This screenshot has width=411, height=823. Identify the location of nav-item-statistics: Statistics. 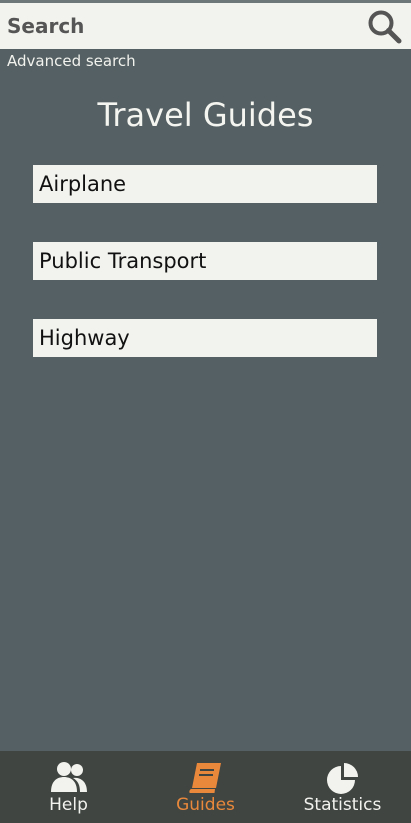
(342, 787).